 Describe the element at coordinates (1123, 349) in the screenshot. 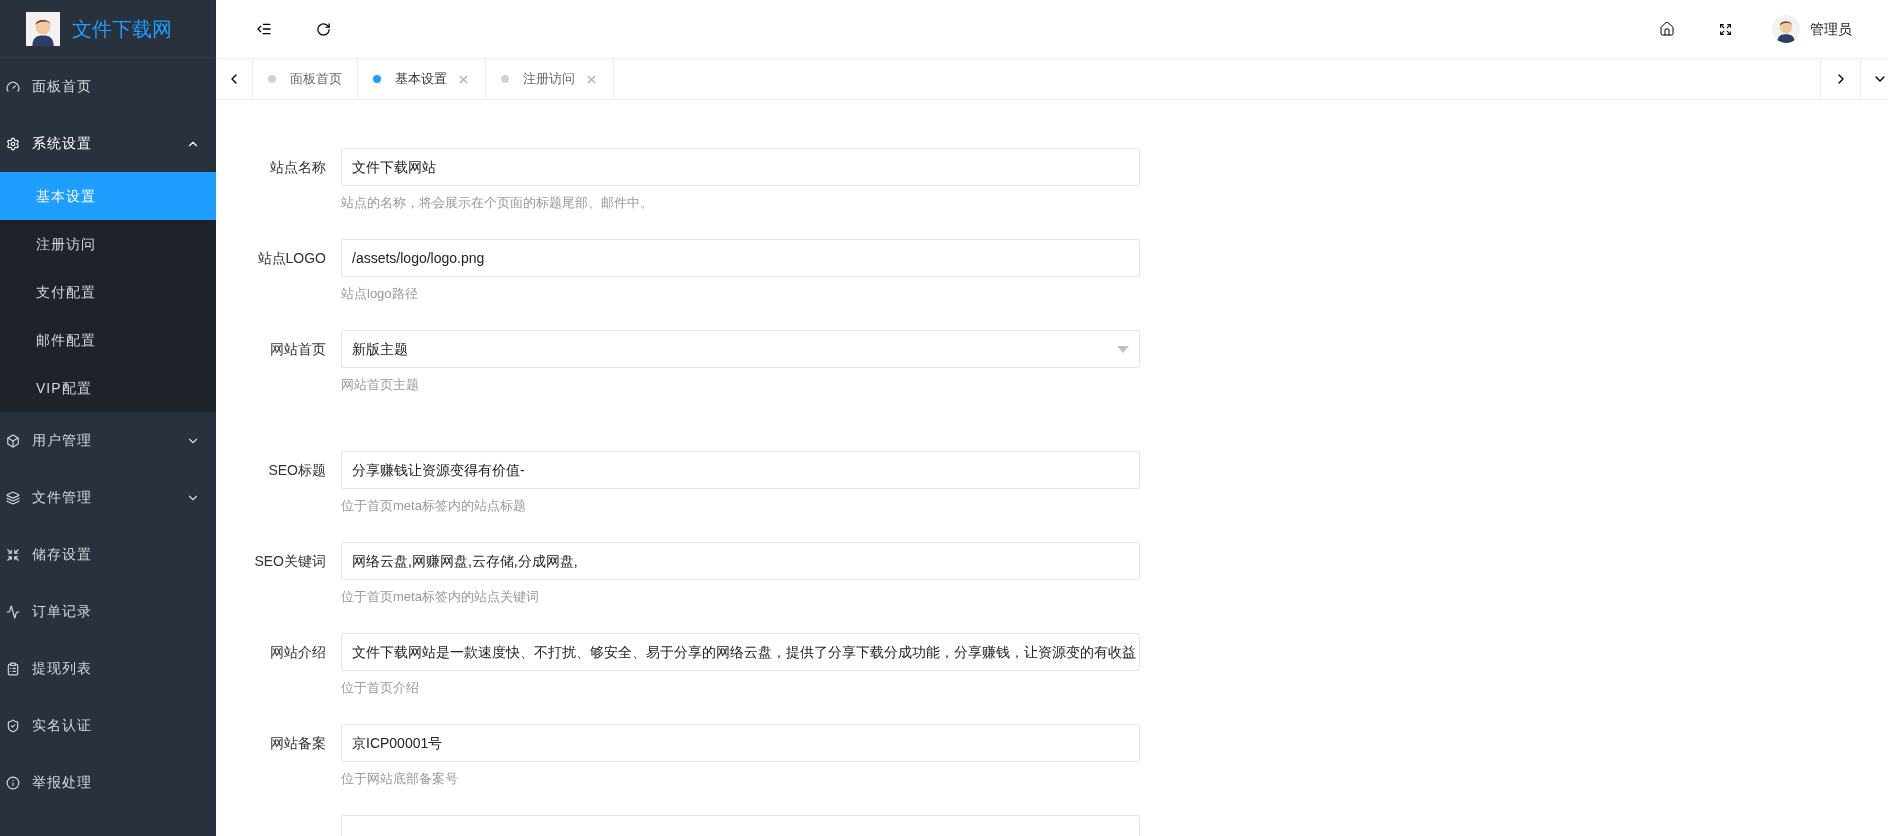

I see `dropdown-caret-icon` at that location.